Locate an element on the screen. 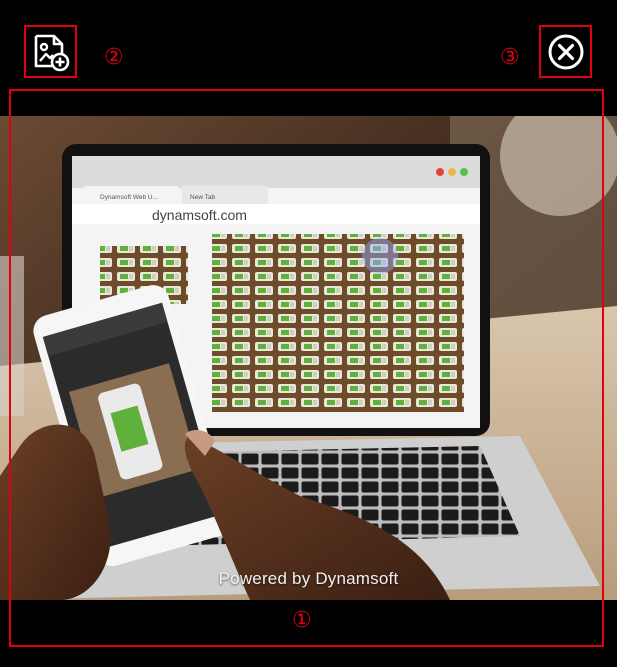 Image resolution: width=617 pixels, height=667 pixels. callout-number-2: ② is located at coordinates (114, 57).